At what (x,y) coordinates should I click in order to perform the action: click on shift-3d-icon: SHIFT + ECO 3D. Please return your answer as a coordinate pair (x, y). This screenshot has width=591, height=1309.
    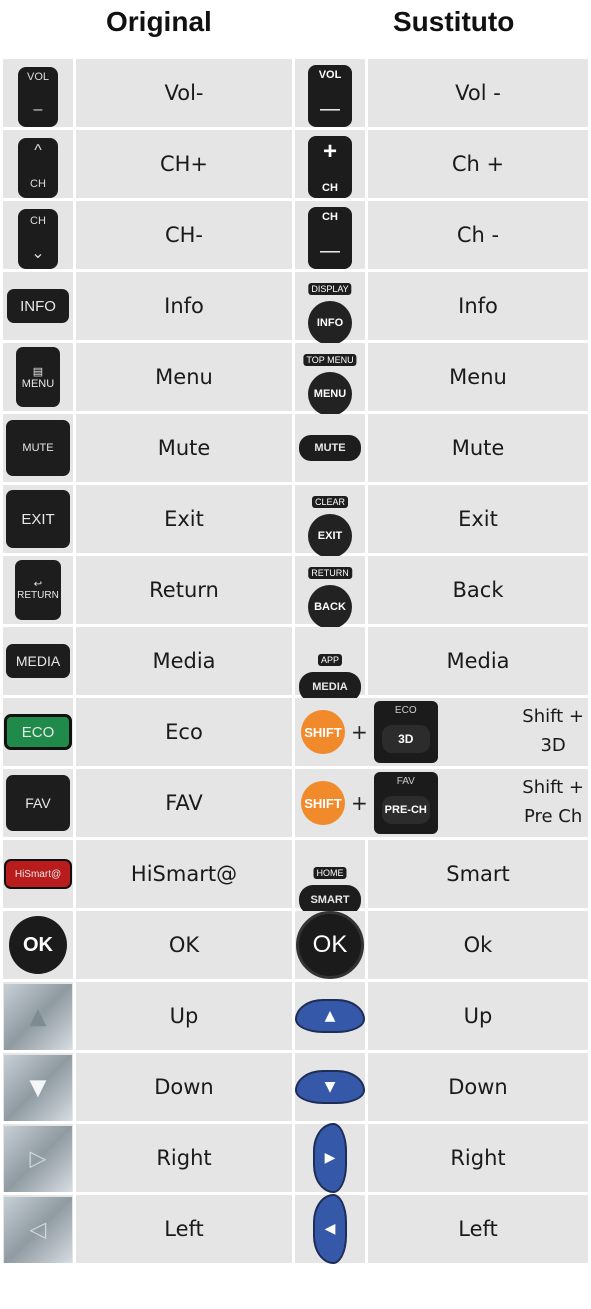
    Looking at the image, I should click on (369, 732).